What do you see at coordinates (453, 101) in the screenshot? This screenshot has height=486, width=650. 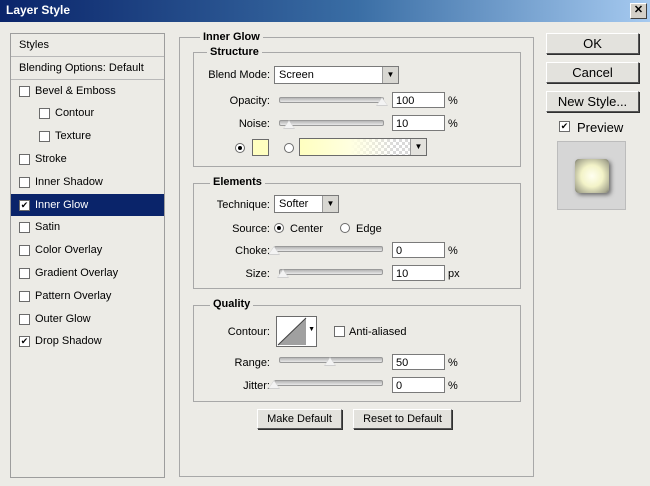 I see `opacity-unit: %` at bounding box center [453, 101].